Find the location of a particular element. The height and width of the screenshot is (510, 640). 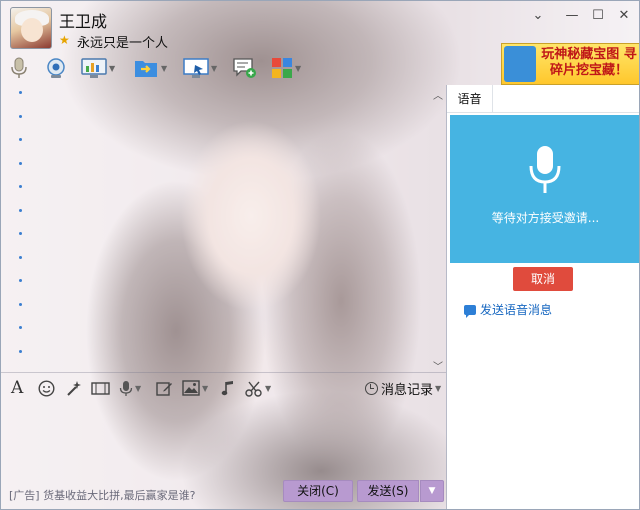

apps-button: ▼ is located at coordinates (286, 68).